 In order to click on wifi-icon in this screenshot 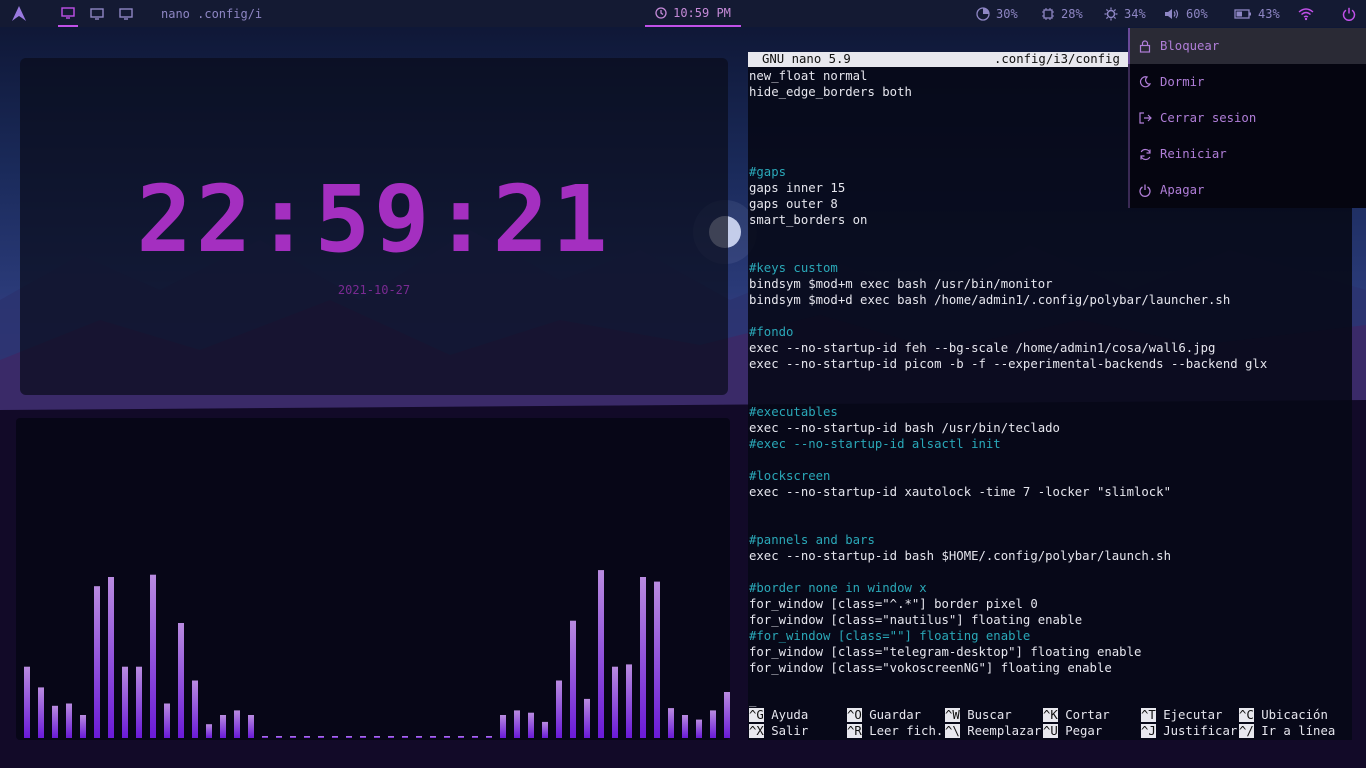, I will do `click(1306, 13)`.